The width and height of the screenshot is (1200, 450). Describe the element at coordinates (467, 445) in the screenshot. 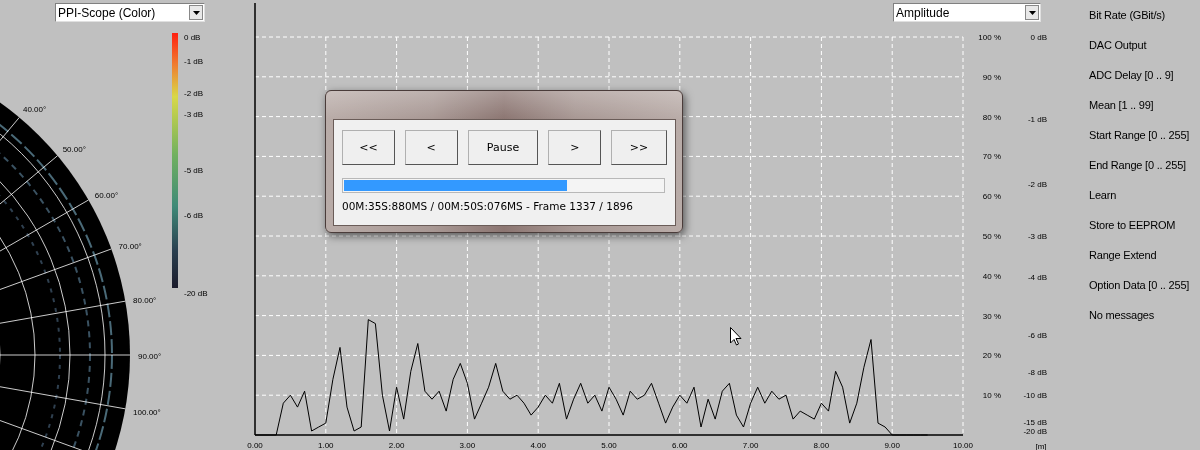

I see `x-tick-label: 3.00` at that location.